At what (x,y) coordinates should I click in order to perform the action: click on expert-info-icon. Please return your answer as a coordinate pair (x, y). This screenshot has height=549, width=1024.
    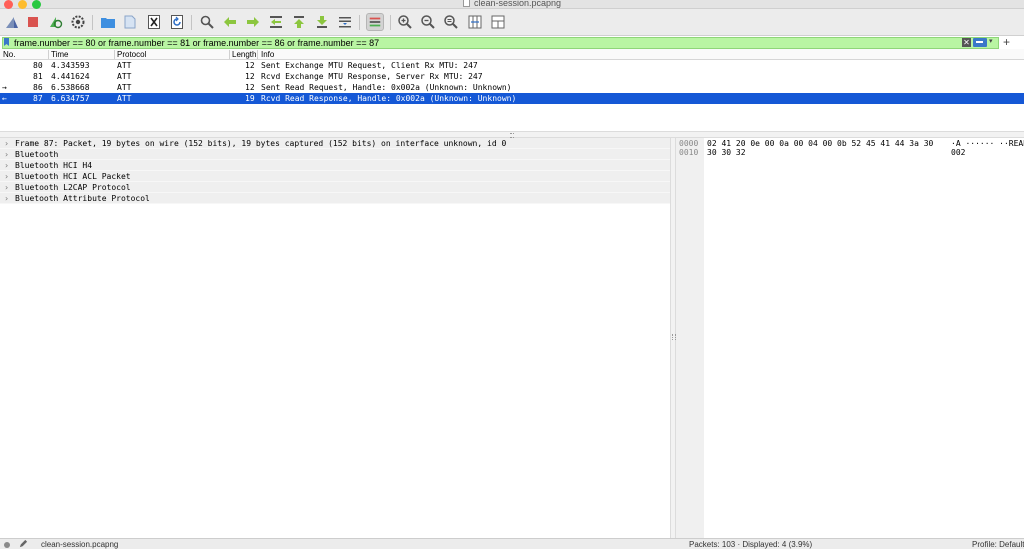
    Looking at the image, I should click on (7, 545).